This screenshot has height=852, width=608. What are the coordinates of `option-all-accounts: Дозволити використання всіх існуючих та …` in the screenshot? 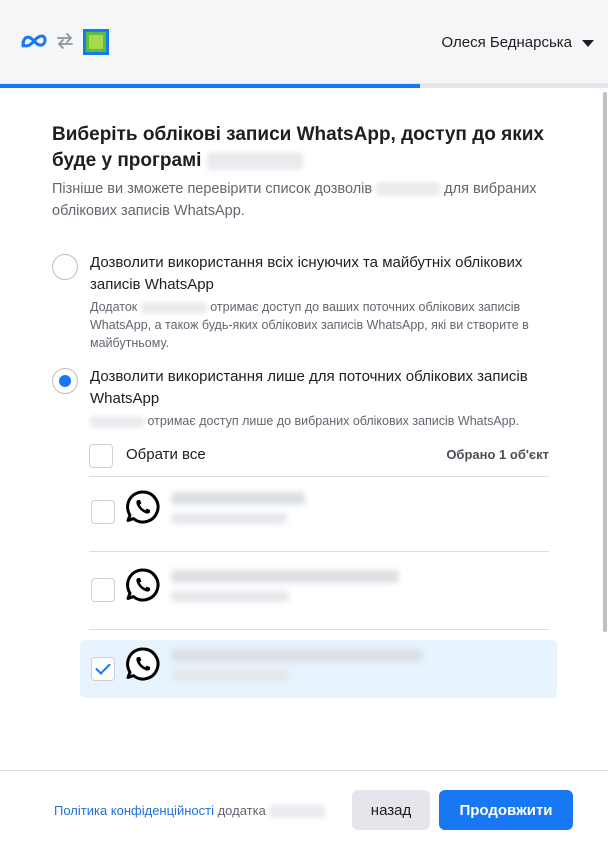 It's located at (302, 302).